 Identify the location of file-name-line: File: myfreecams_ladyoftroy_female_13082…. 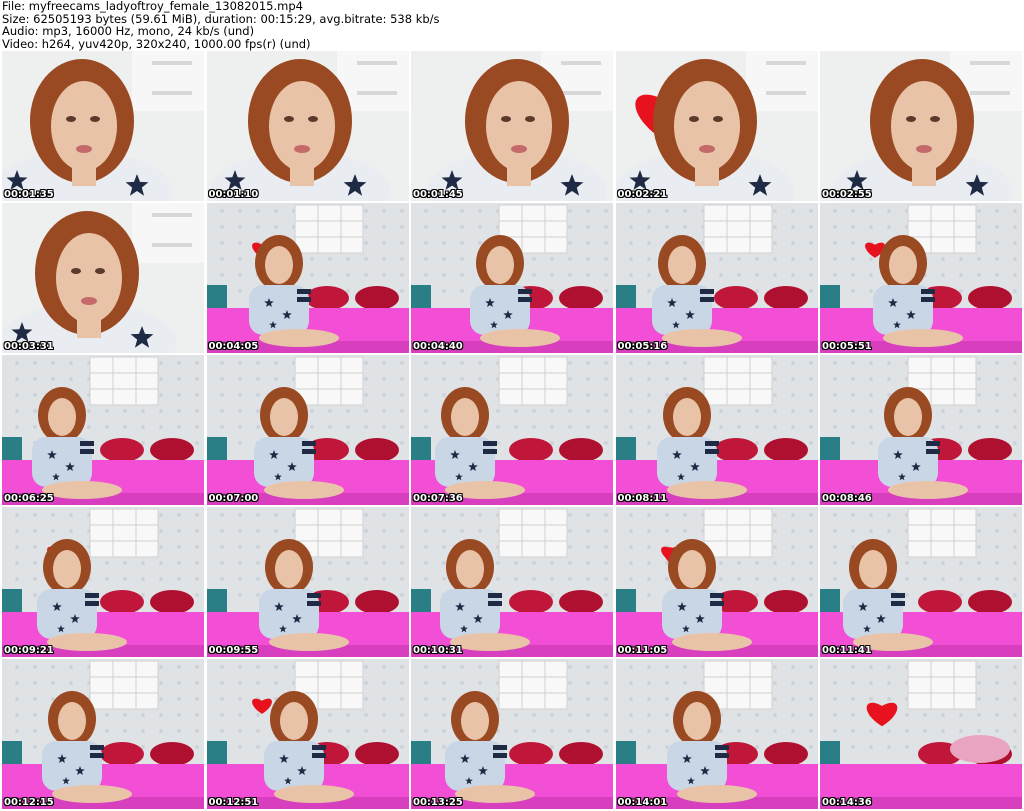
(152, 6).